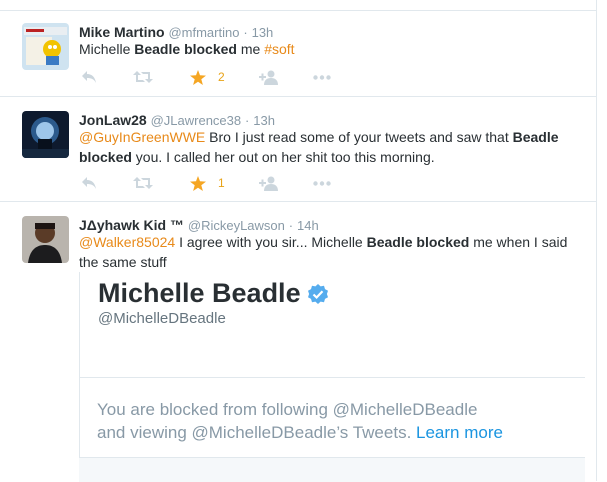  I want to click on timestamp: 14h, so click(308, 225).